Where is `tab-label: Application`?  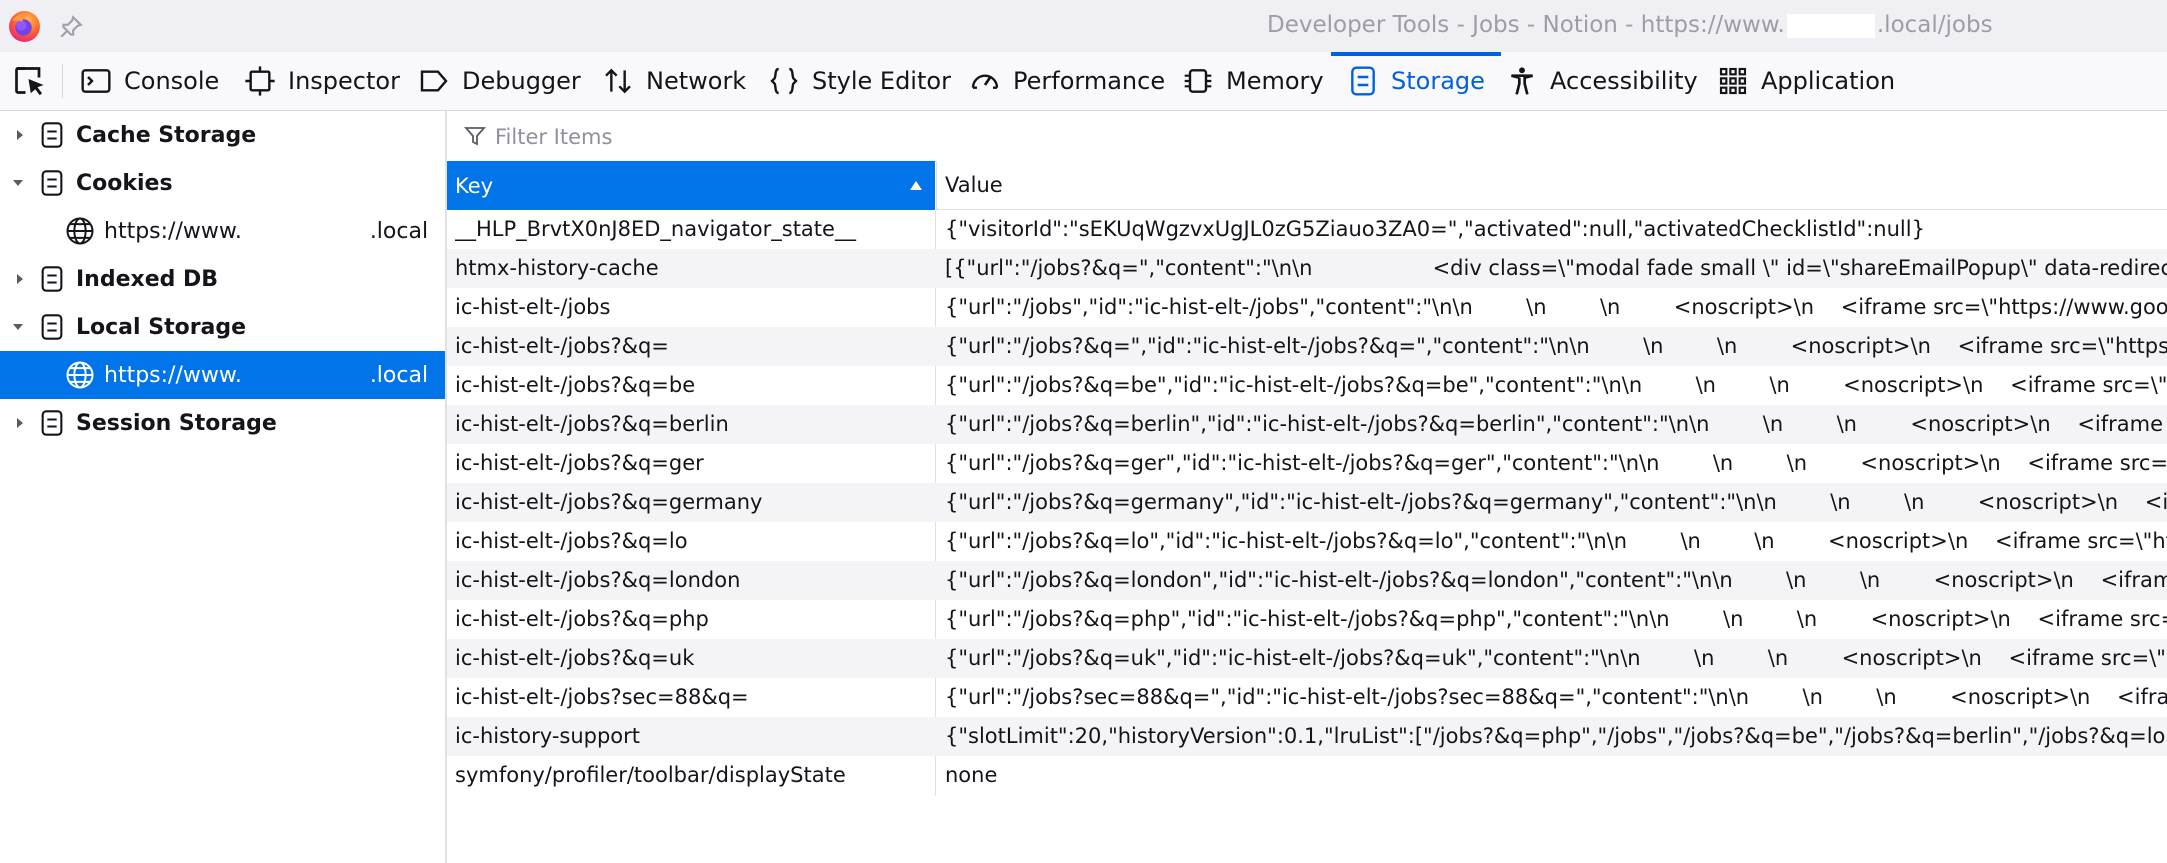 tab-label: Application is located at coordinates (1828, 81).